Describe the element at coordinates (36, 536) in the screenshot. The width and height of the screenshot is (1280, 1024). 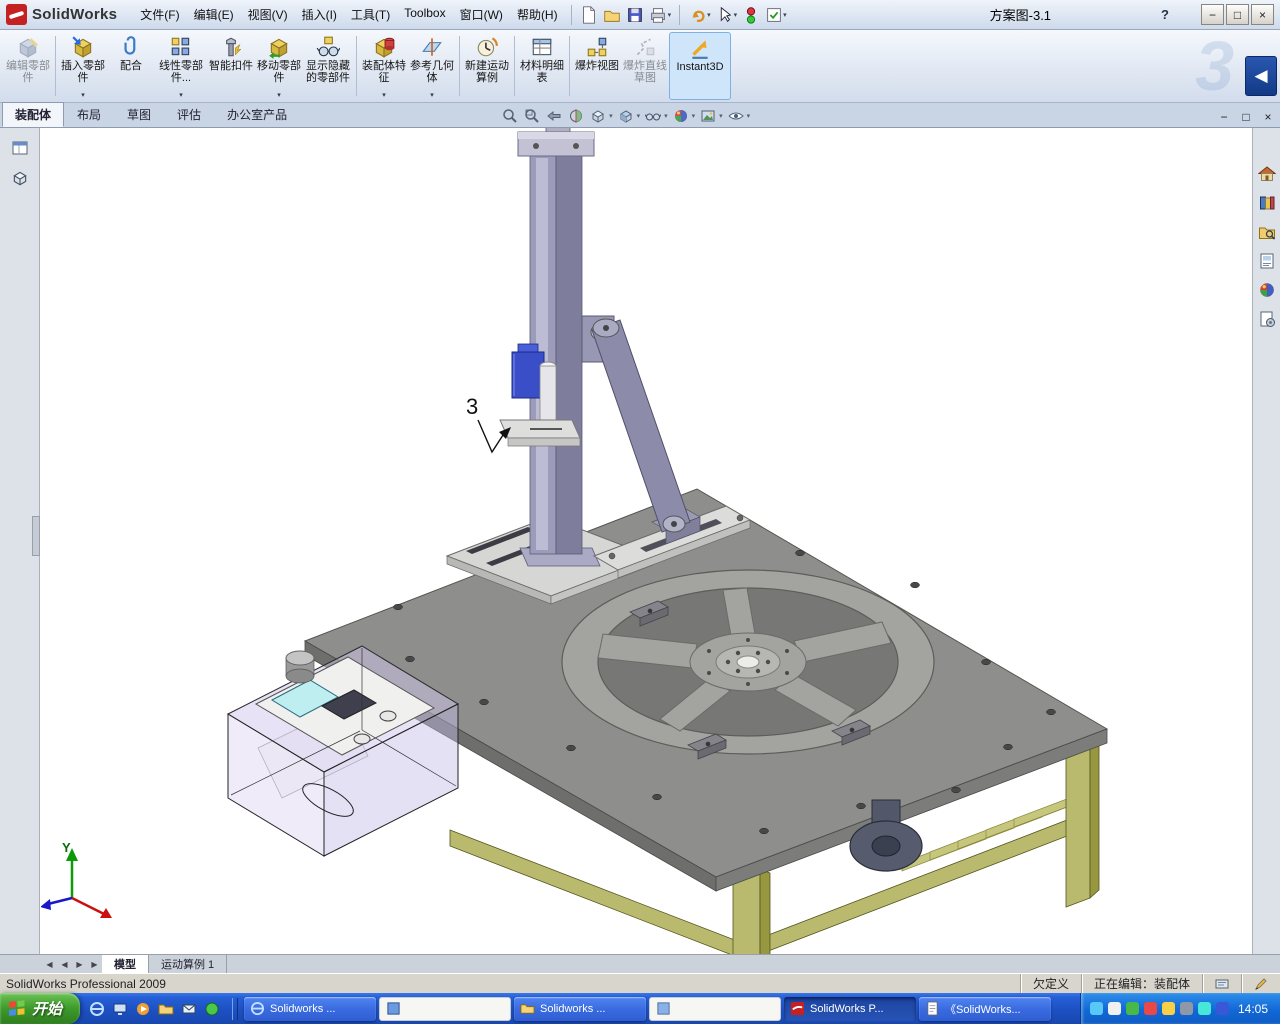
I see `panel-splitter-handle` at that location.